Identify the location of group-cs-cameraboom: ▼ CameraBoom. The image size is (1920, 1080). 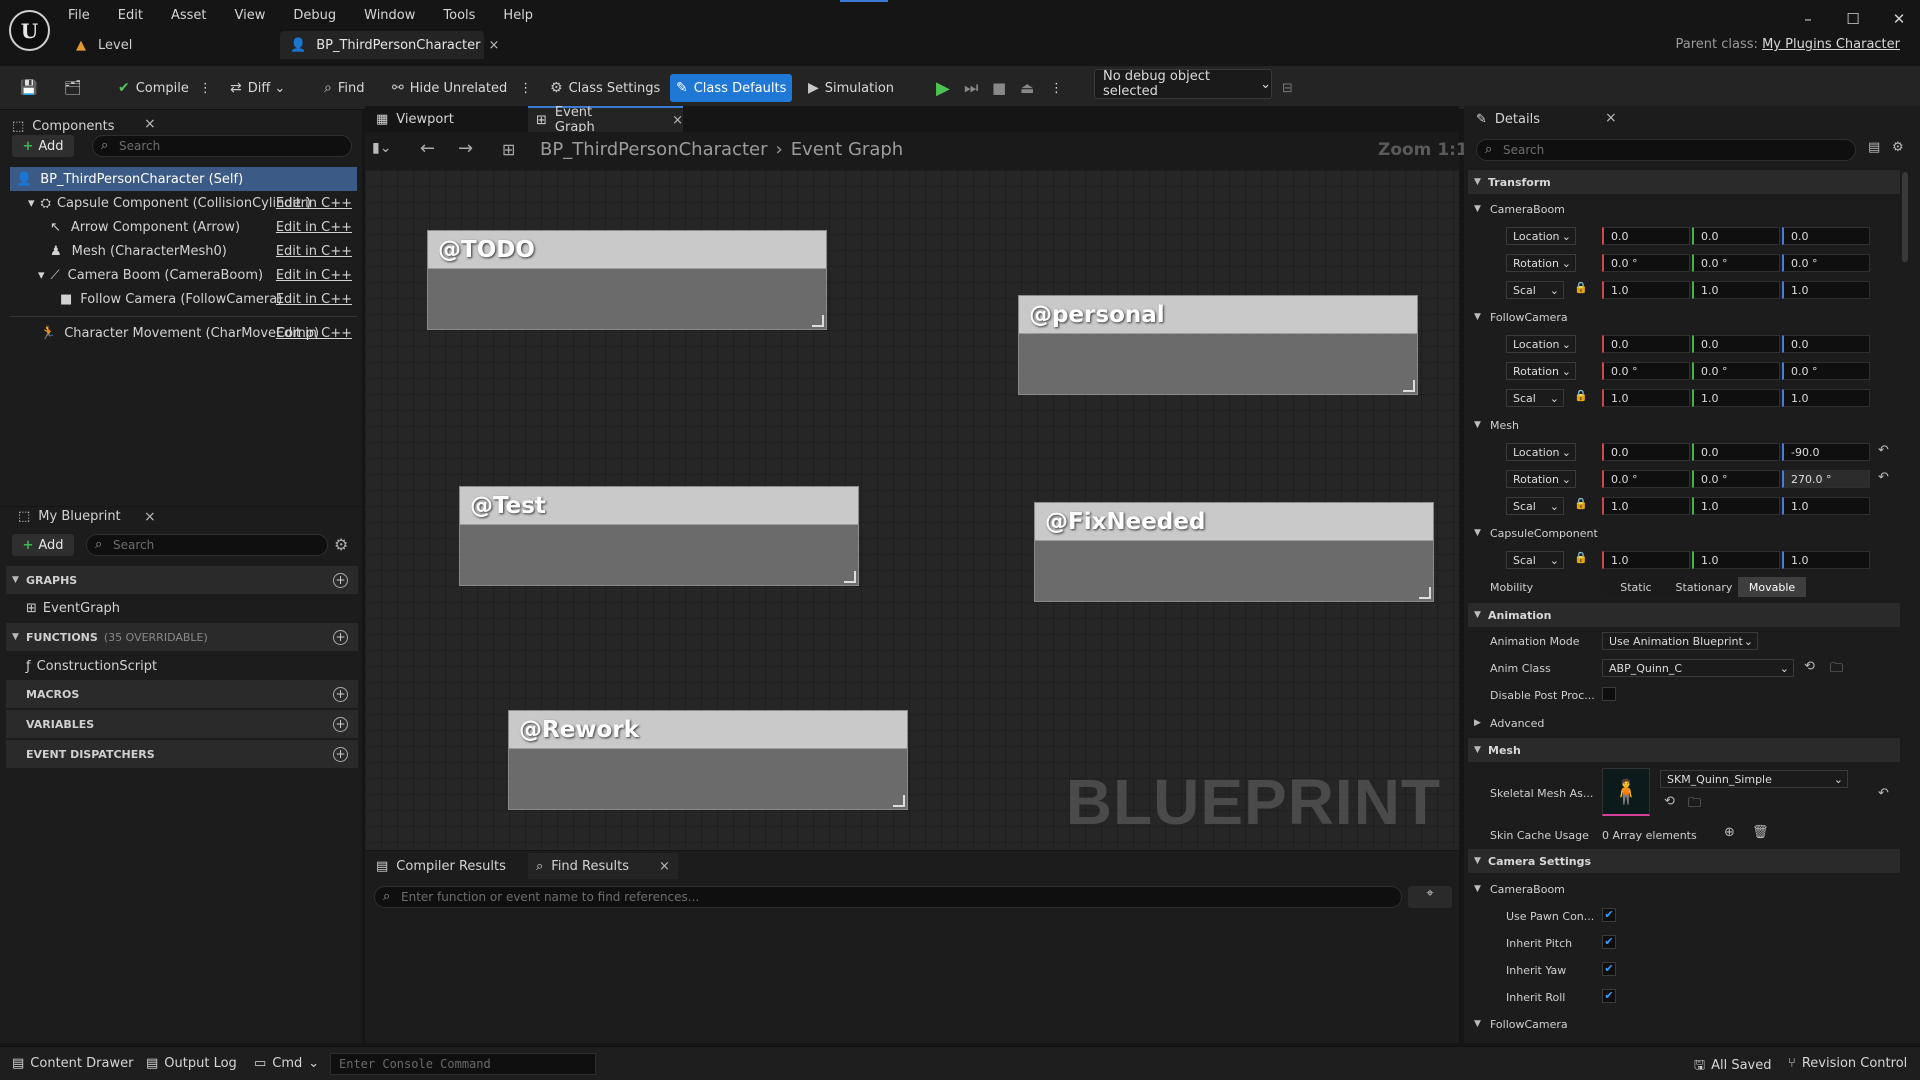
(1684, 889).